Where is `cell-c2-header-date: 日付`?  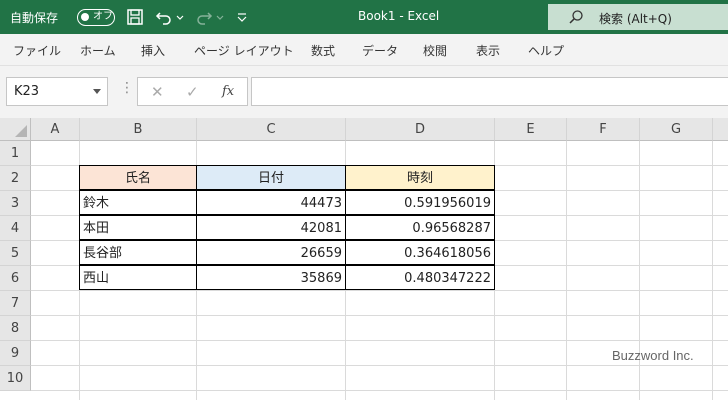 cell-c2-header-date: 日付 is located at coordinates (271, 177).